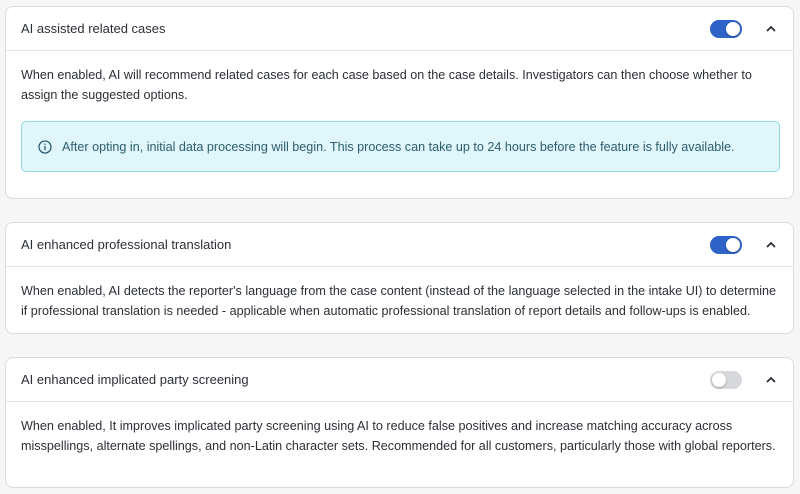 The height and width of the screenshot is (494, 800). I want to click on info-circle-icon, so click(45, 146).